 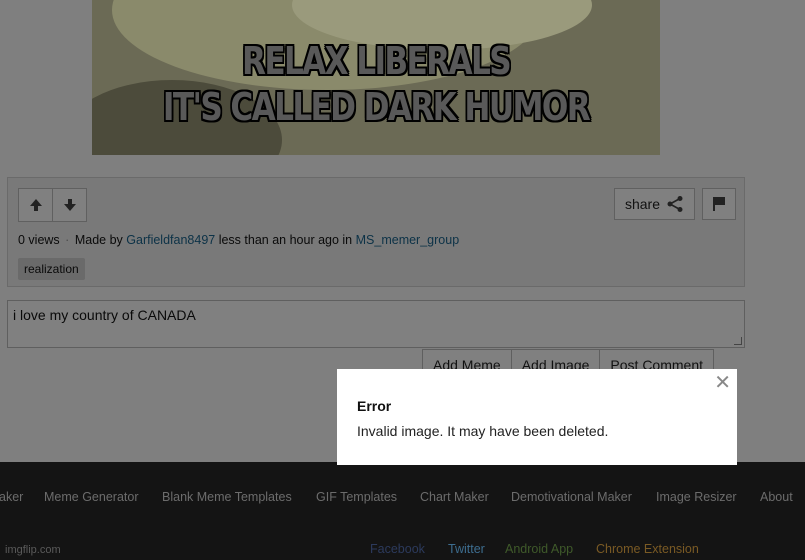 What do you see at coordinates (397, 549) in the screenshot?
I see `facebook-link: Facebook` at bounding box center [397, 549].